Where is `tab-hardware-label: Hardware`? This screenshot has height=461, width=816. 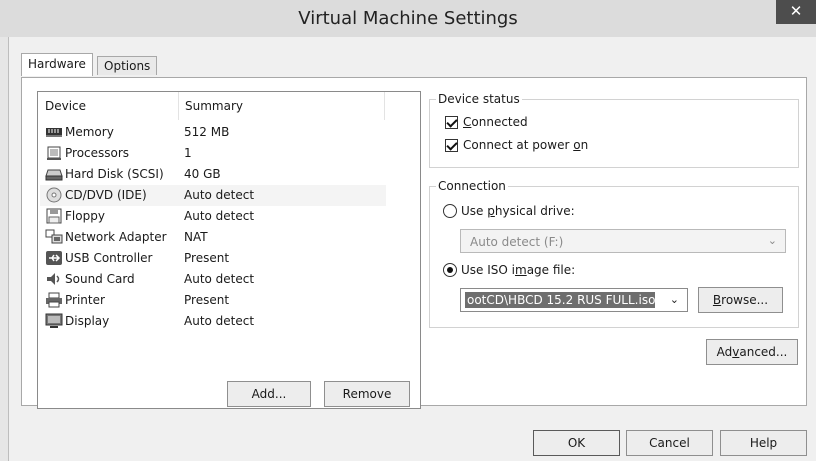 tab-hardware-label: Hardware is located at coordinates (57, 64).